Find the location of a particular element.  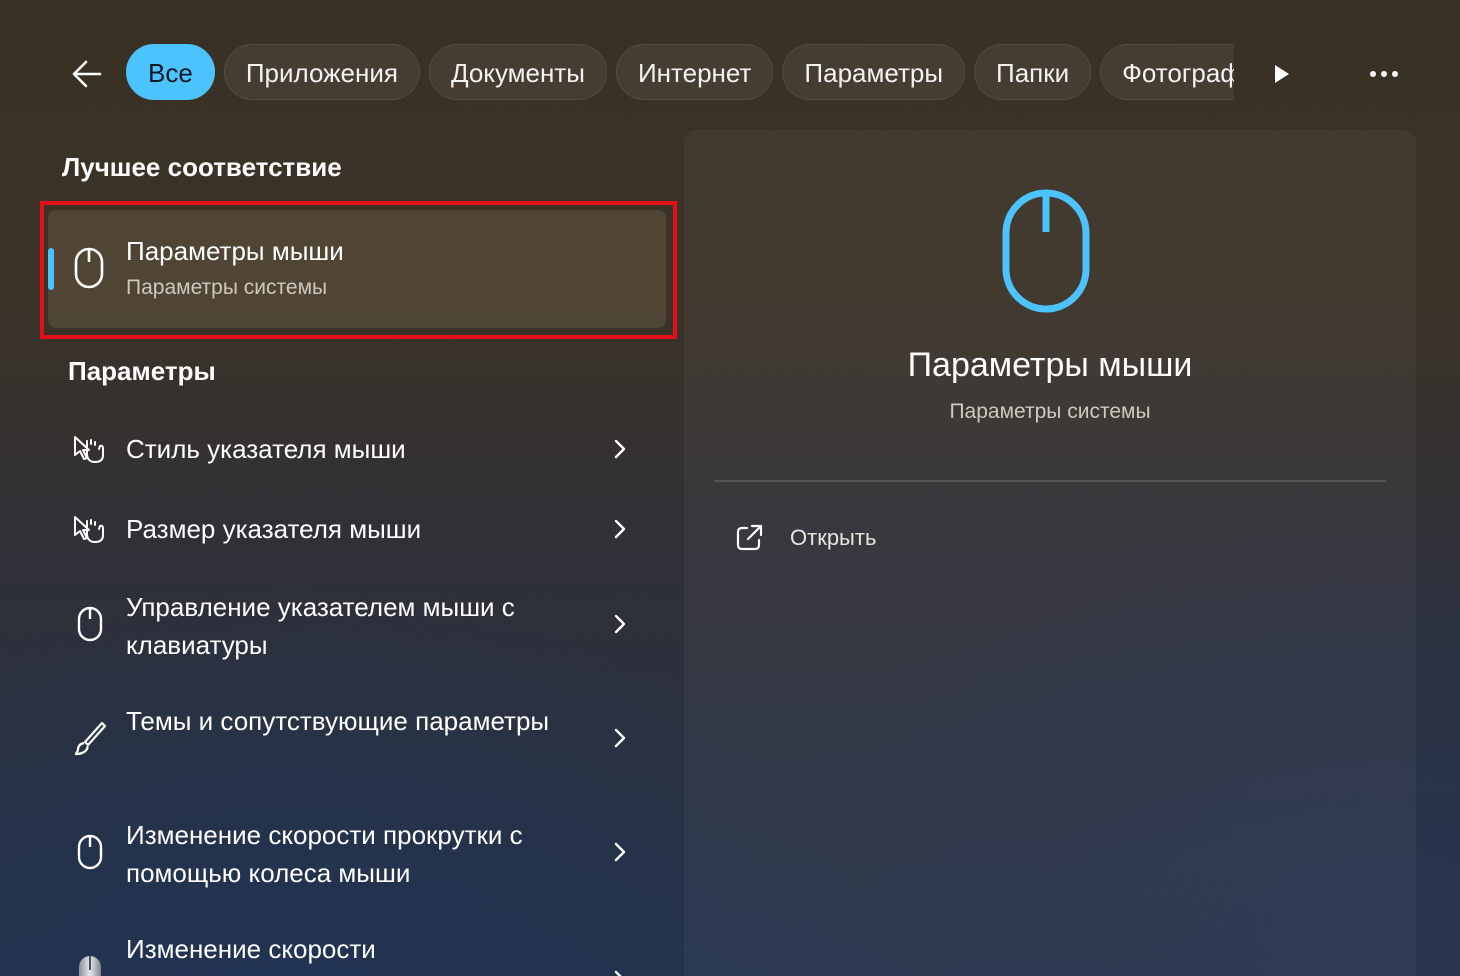

brush-icon is located at coordinates (90, 738).